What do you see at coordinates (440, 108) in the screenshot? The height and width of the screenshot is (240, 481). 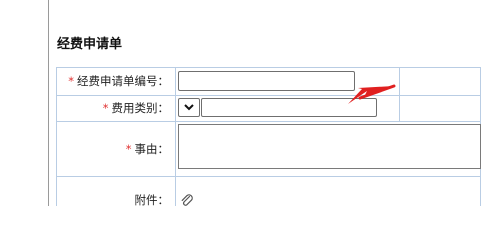 I see `row2-extra-cell` at bounding box center [440, 108].